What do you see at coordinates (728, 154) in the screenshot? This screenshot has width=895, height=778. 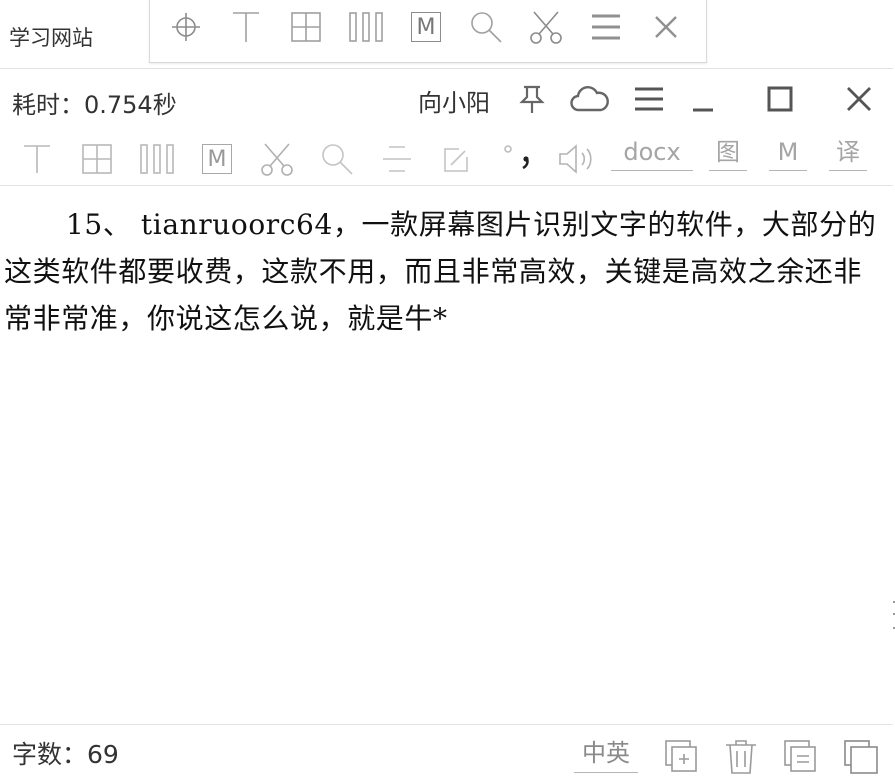 I see `image-button: 图` at bounding box center [728, 154].